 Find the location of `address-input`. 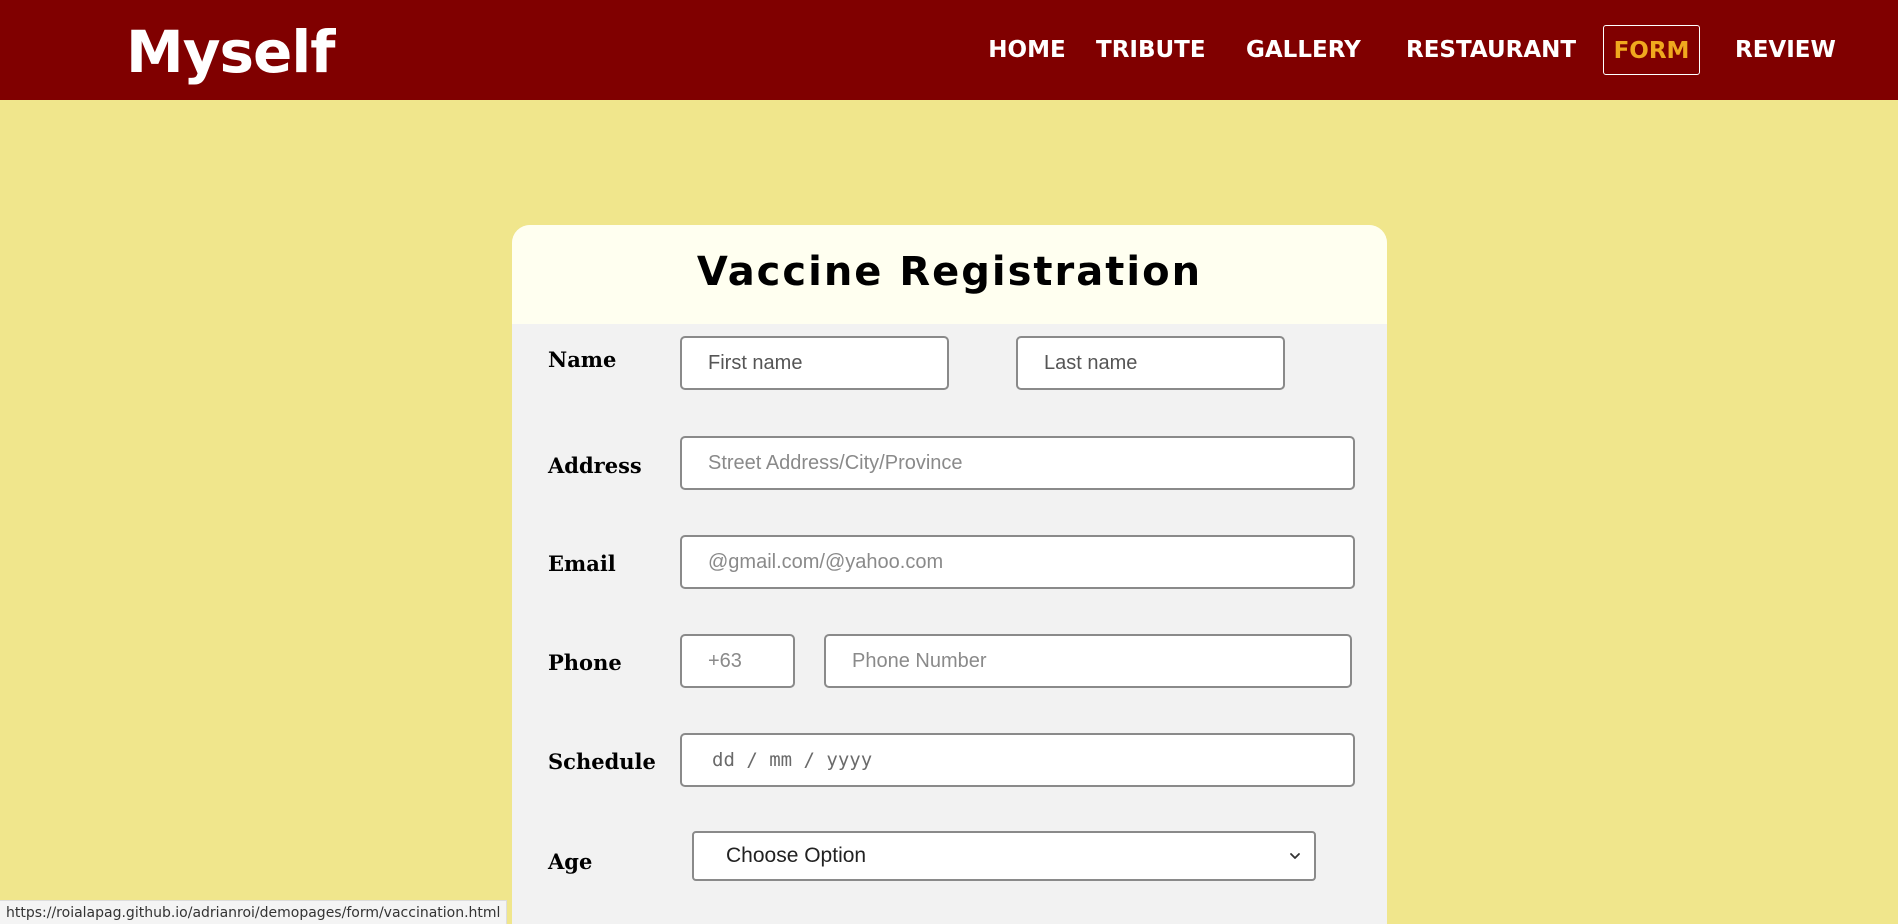

address-input is located at coordinates (1017, 463).